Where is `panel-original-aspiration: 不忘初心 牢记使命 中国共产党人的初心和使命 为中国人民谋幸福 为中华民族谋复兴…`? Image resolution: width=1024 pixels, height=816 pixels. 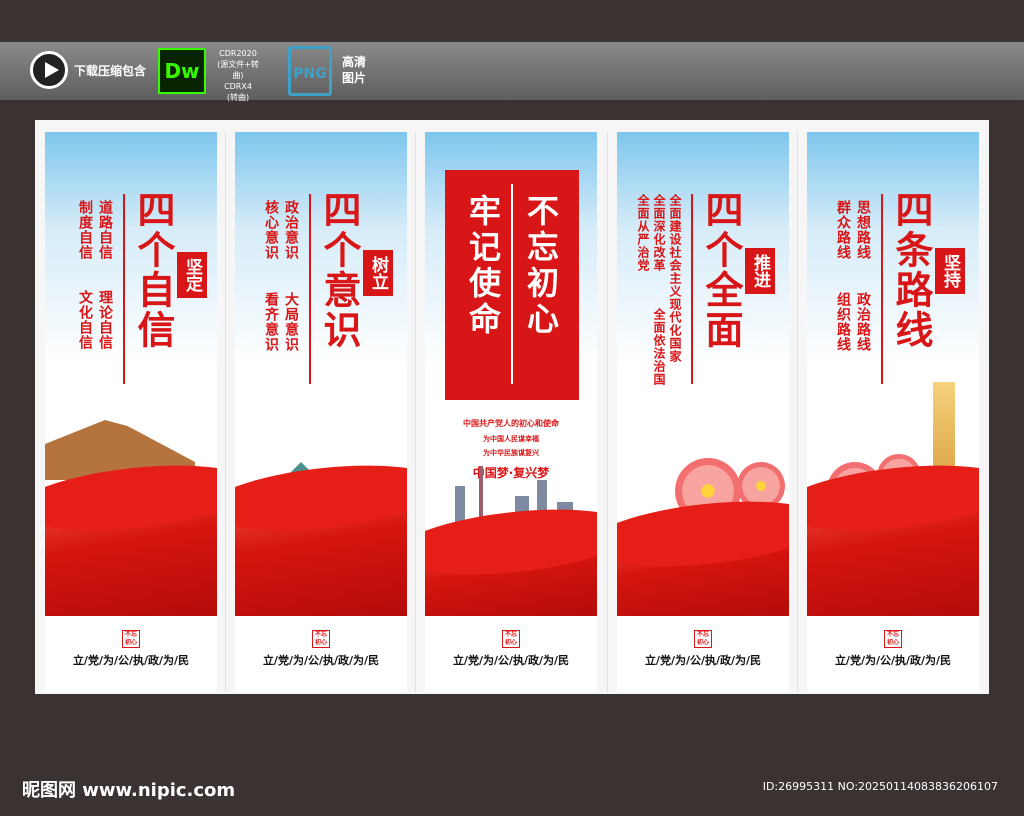
panel-original-aspiration: 不忘初心 牢记使命 中国共产党人的初心和使命 为中国人民谋幸福 为中华民族谋复兴… is located at coordinates (511, 412).